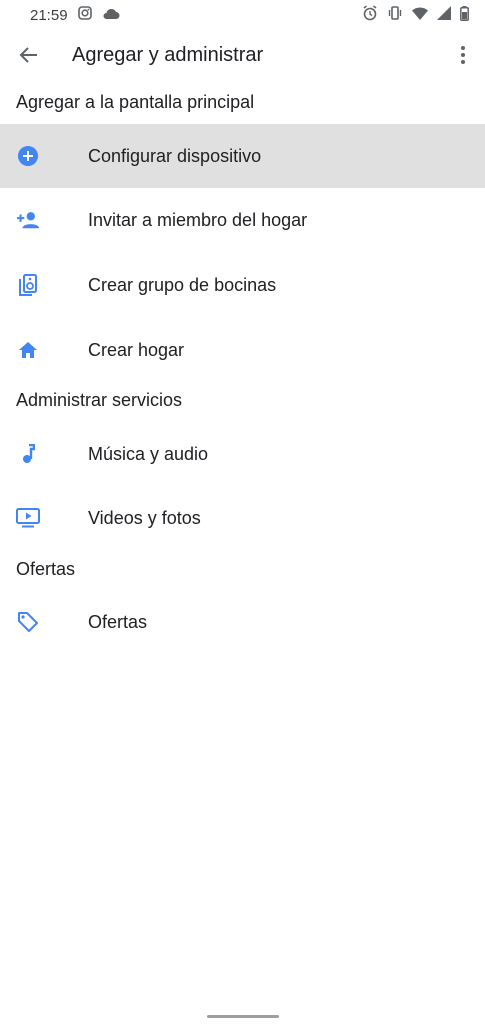  I want to click on offers-label: Ofertas, so click(118, 621).